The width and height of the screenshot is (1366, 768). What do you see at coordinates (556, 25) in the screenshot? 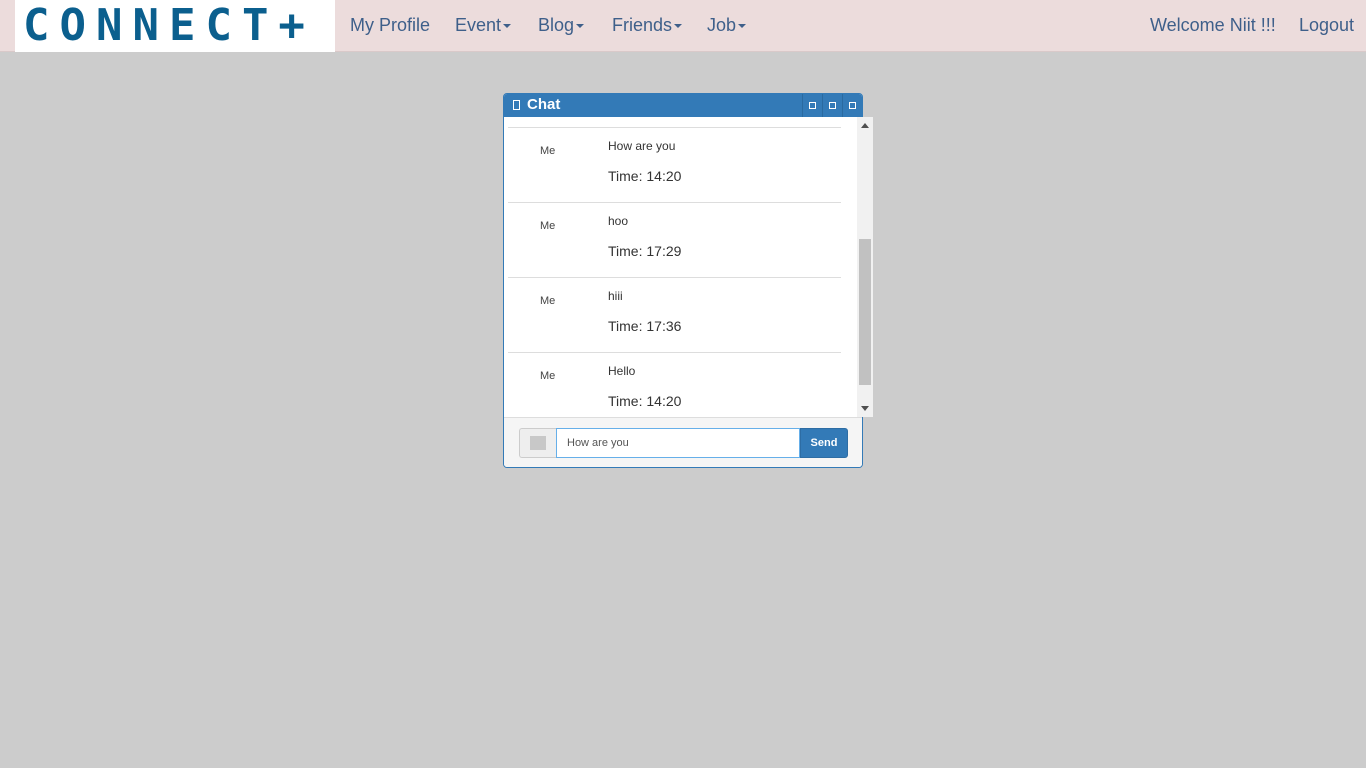
I see `nav-blog-label: Blog` at bounding box center [556, 25].